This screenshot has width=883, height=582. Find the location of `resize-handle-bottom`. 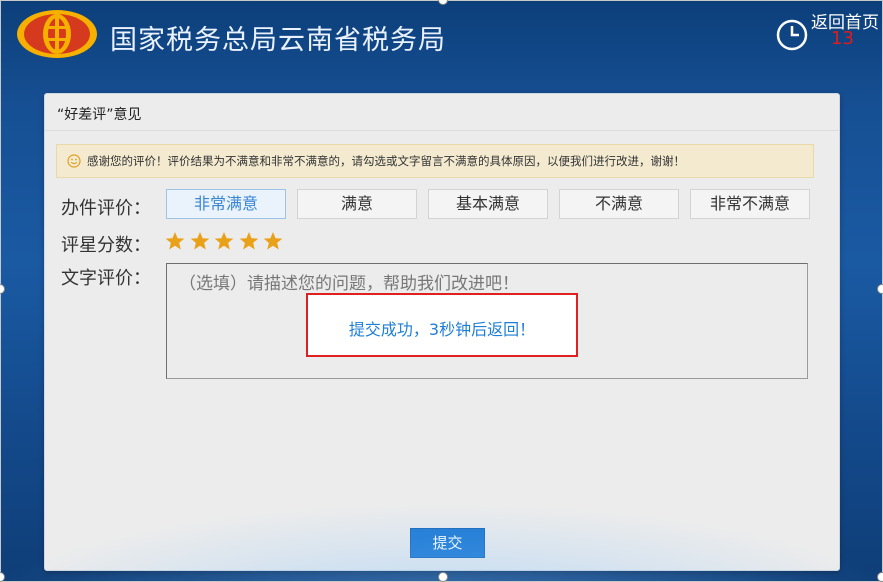

resize-handle-bottom is located at coordinates (443, 577).